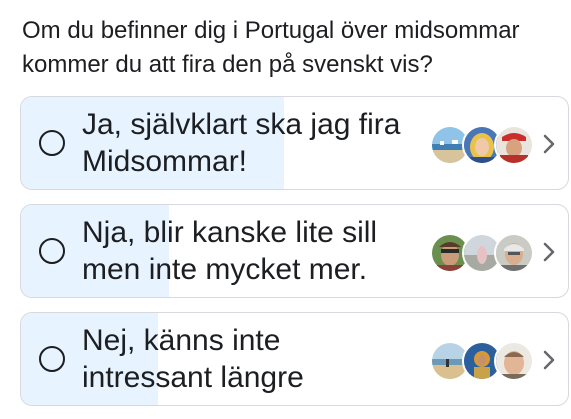 This screenshot has width=571, height=419. I want to click on poll-question-line-2: kommer du att fira den på svenskt vis?, so click(227, 64).